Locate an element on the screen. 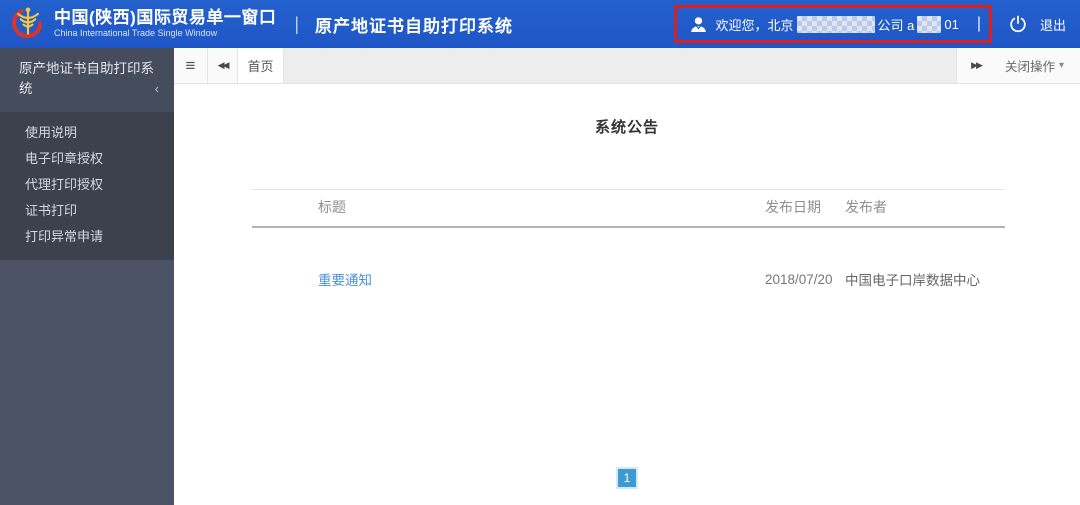 The height and width of the screenshot is (505, 1080). sidebar-title-label: 原产地证书自助打印系统 is located at coordinates (86, 78).